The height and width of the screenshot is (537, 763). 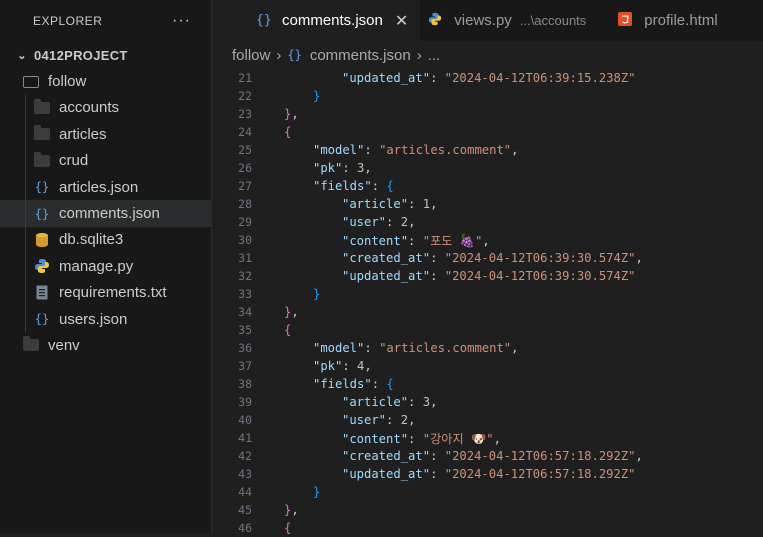 I want to click on tree-item-crud: crud, so click(x=105, y=160).